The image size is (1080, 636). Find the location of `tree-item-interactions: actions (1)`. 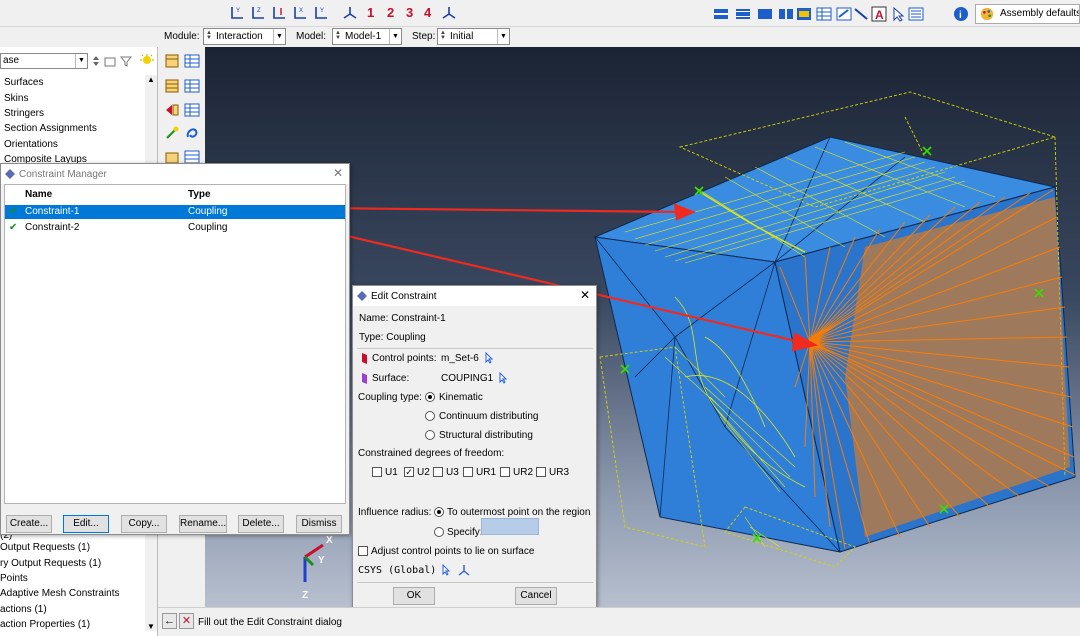

tree-item-interactions: actions (1) is located at coordinates (23, 609).